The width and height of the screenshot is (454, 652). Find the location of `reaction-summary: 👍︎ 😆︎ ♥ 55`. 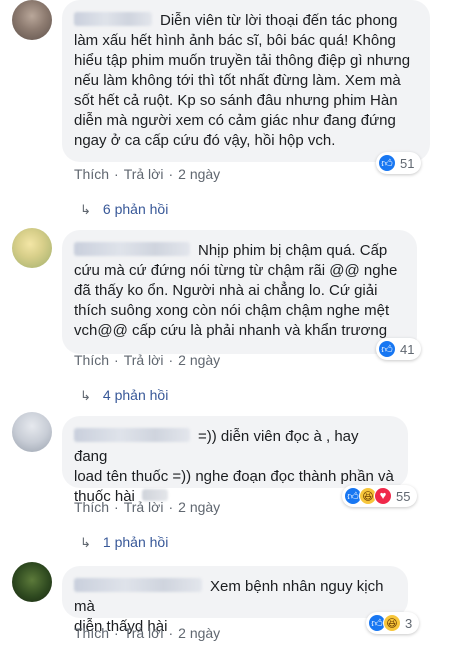

reaction-summary: 👍︎ 😆︎ ♥ 55 is located at coordinates (380, 496).